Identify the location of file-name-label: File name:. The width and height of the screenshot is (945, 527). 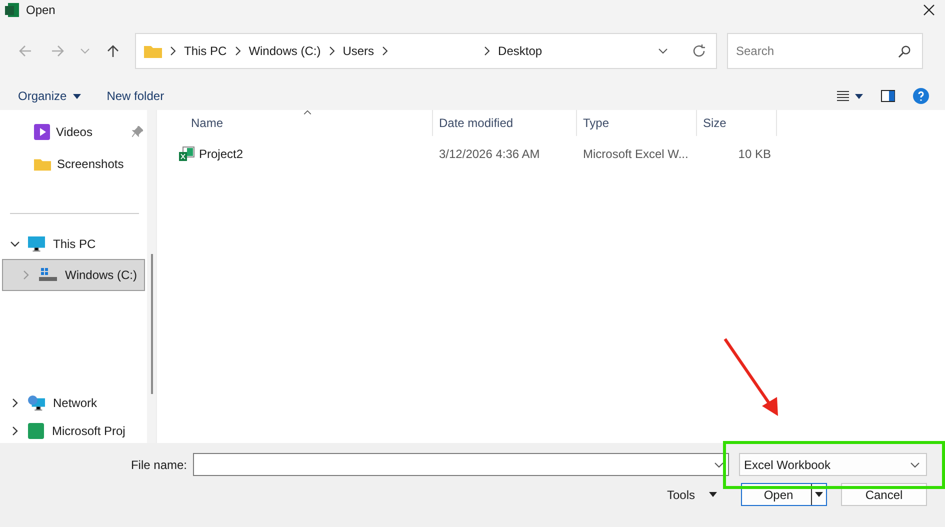
(158, 465).